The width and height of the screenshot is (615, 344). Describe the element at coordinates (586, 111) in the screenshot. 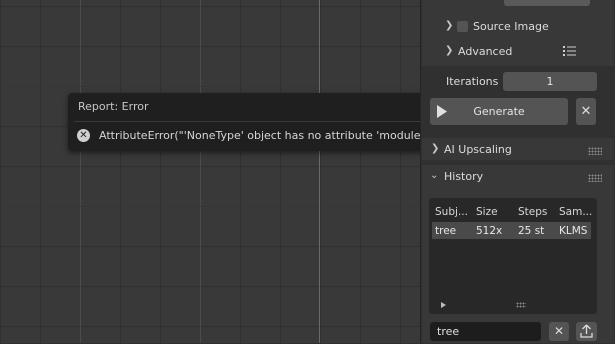

I see `close-icon: ✕` at that location.